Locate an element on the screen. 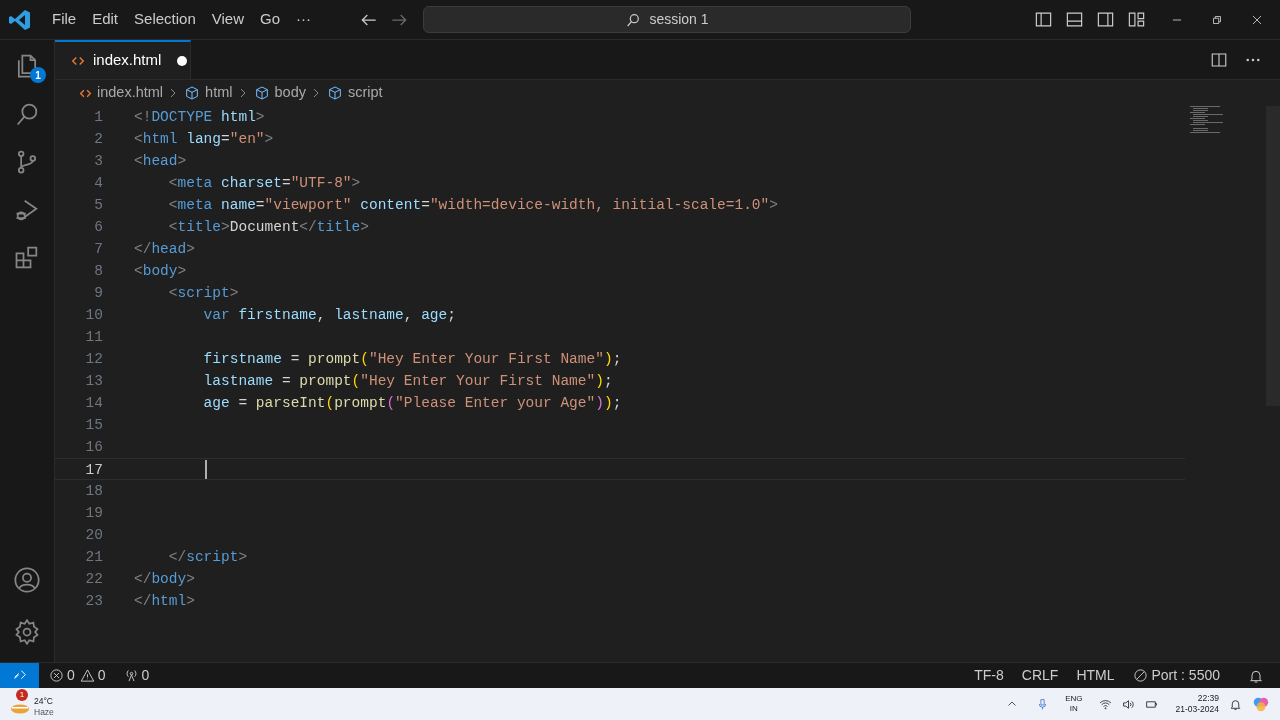 This screenshot has width=1280, height=720. line-number: 5 is located at coordinates (98, 205).